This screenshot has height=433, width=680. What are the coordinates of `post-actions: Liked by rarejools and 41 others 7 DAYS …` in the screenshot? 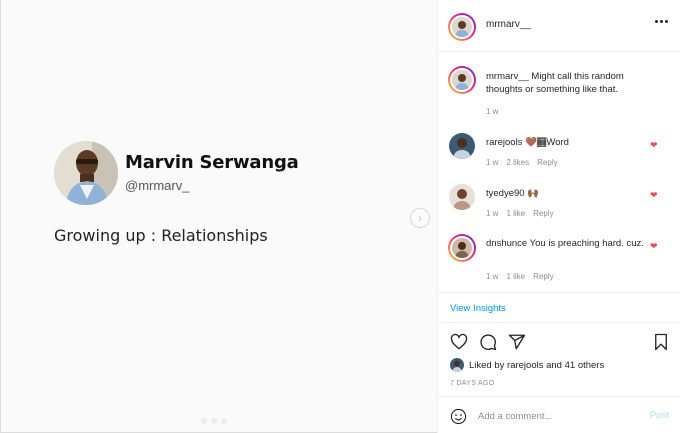 It's located at (559, 358).